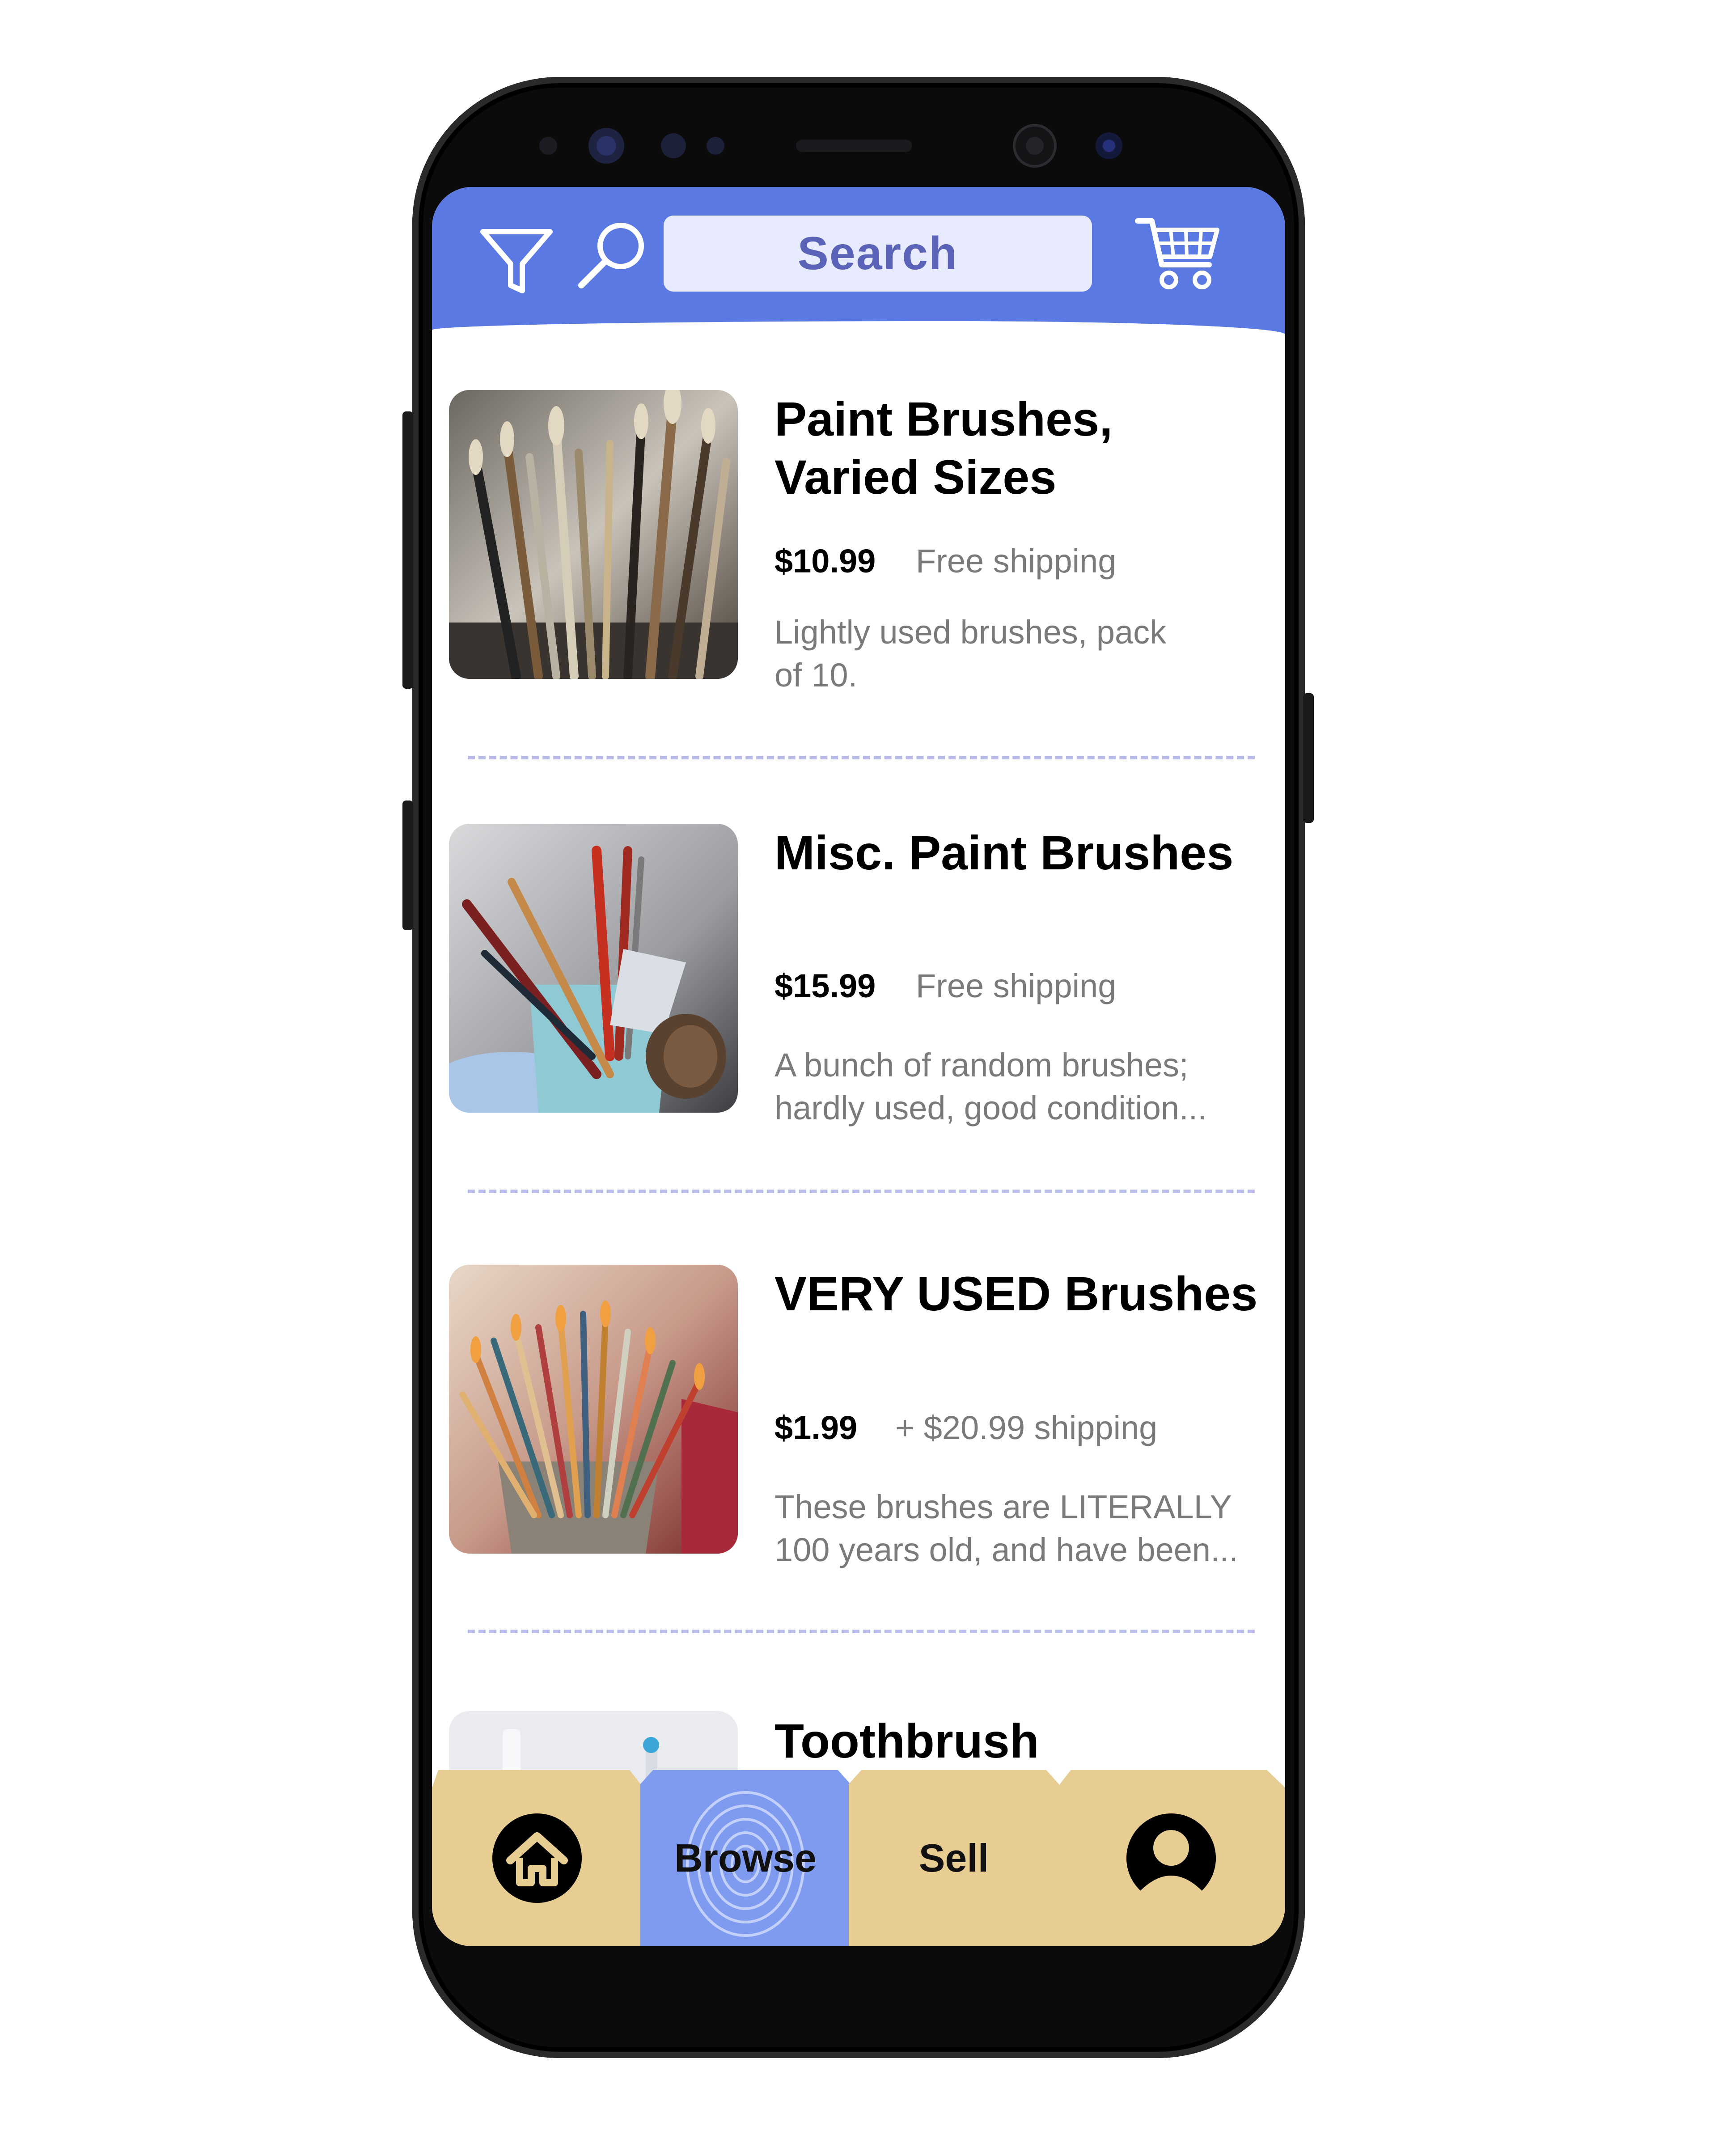  What do you see at coordinates (1024, 1294) in the screenshot?
I see `listing-title-line1: VERY USED Brushes` at bounding box center [1024, 1294].